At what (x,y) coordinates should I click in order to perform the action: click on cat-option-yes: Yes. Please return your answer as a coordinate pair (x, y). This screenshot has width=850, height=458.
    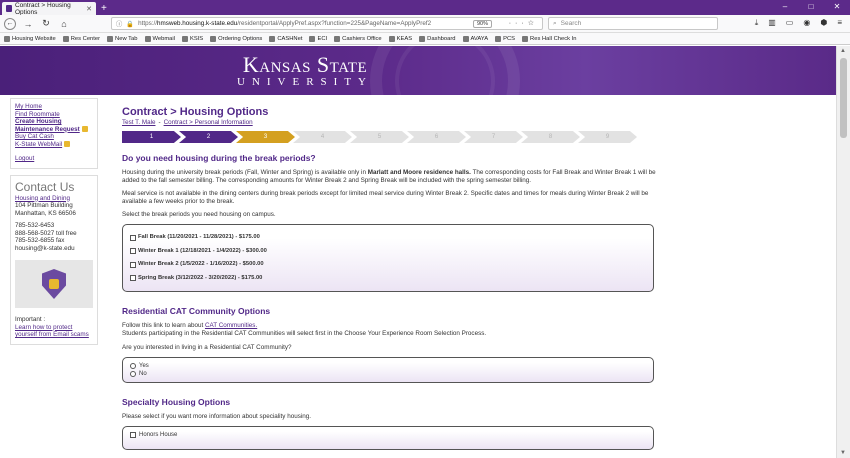
    Looking at the image, I should click on (388, 366).